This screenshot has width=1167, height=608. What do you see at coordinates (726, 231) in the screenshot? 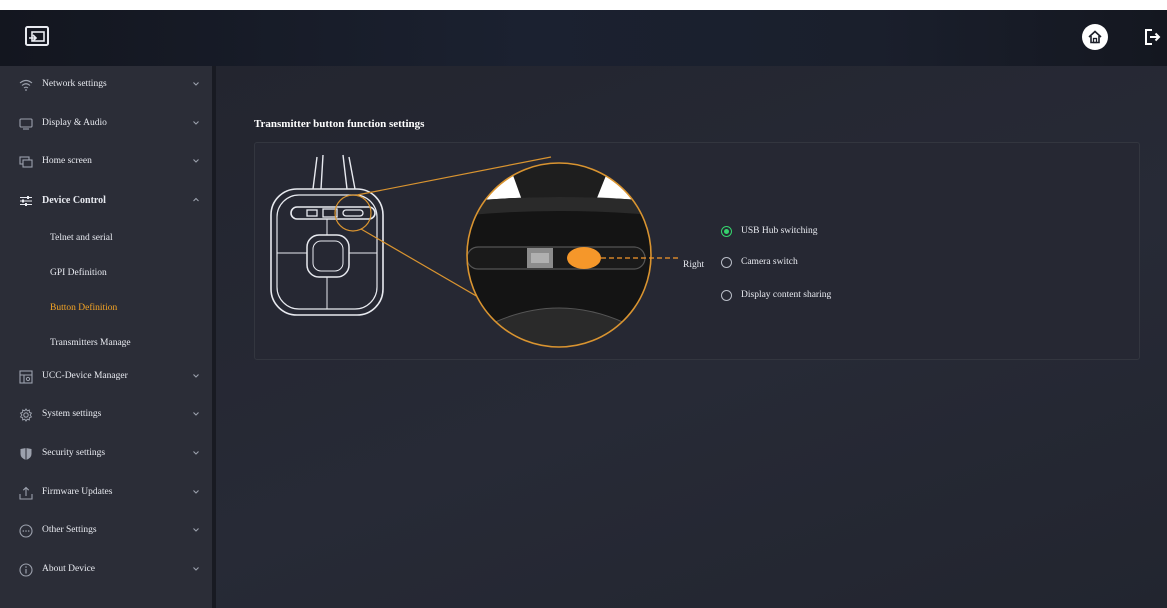
I see `radio-selected-icon` at bounding box center [726, 231].